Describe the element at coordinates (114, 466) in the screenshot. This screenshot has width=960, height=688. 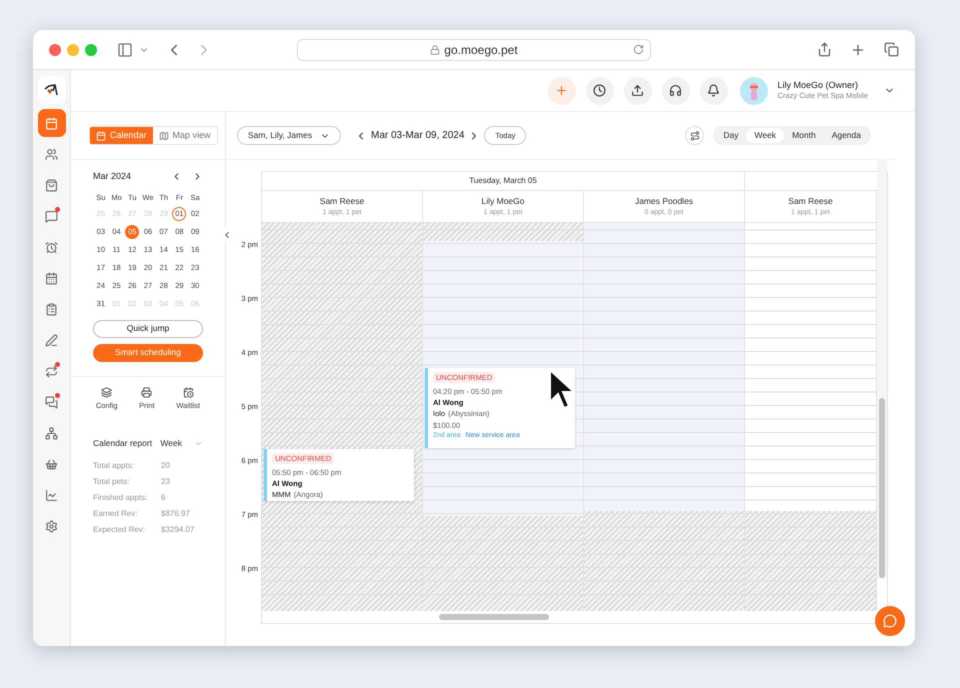
I see `report-label: Total appts:` at that location.